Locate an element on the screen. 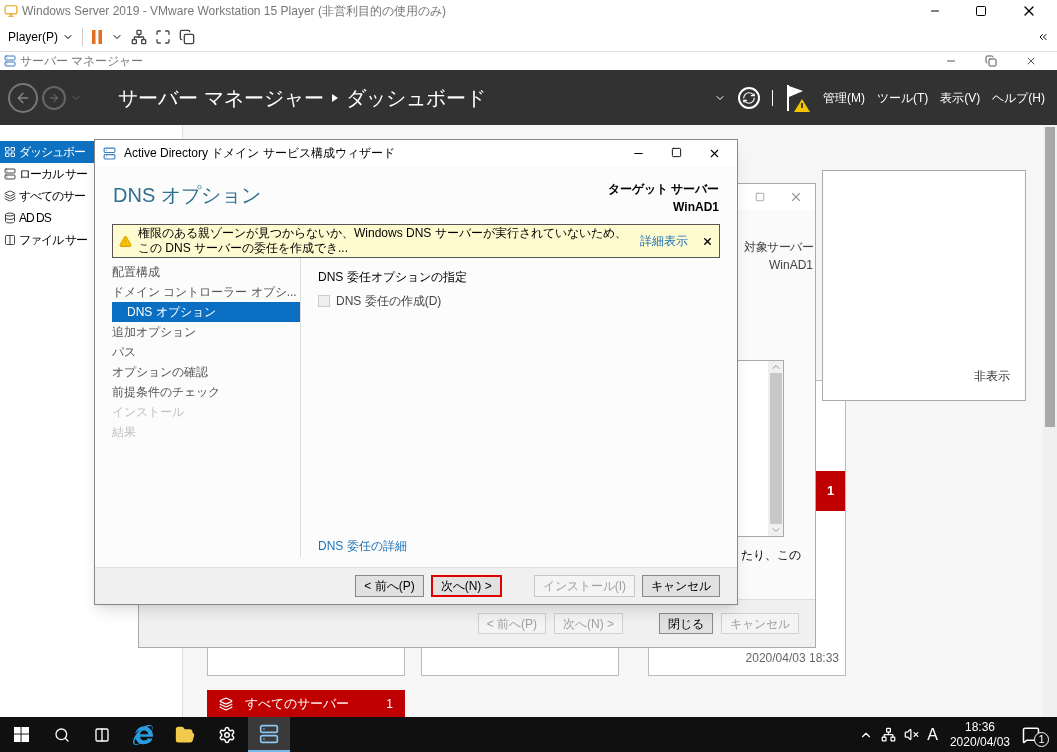 The width and height of the screenshot is (1057, 752). action-center-icon is located at coordinates (1031, 734).